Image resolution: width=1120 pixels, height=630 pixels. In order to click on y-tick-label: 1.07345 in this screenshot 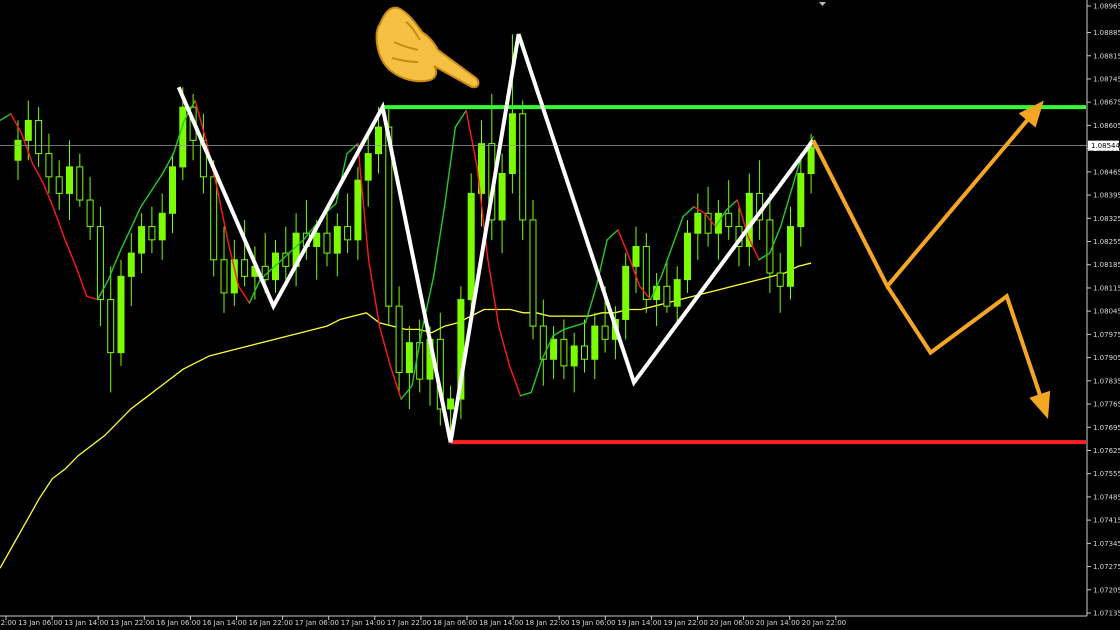, I will do `click(1106, 544)`.